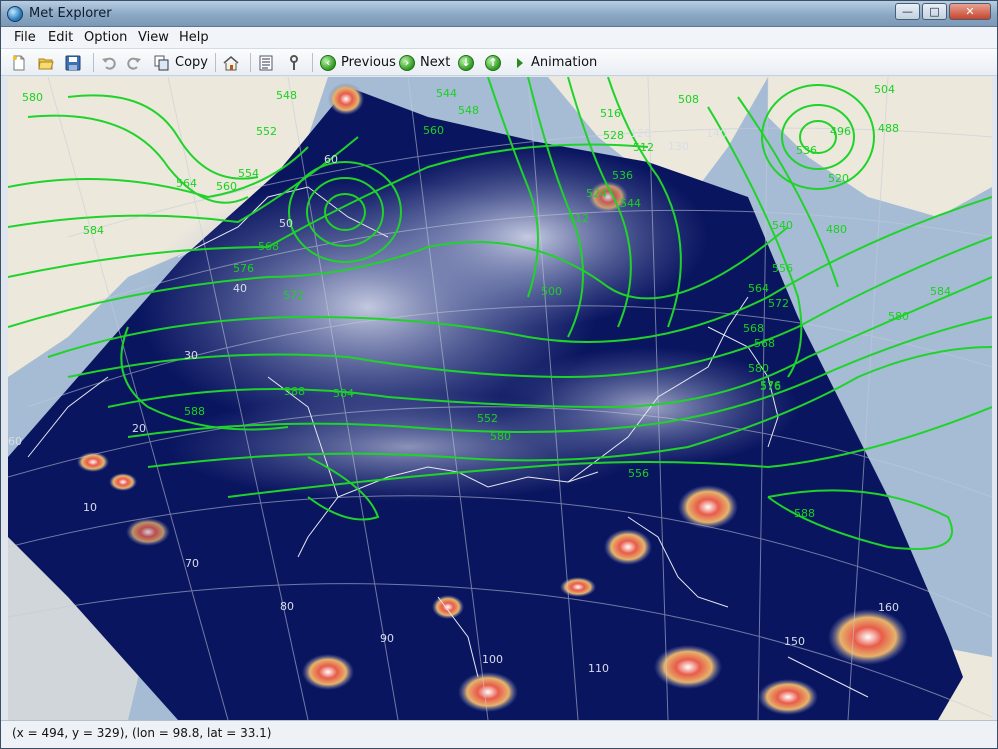 This screenshot has height=749, width=998. Describe the element at coordinates (105, 37) in the screenshot. I see `menu-option: Option` at that location.